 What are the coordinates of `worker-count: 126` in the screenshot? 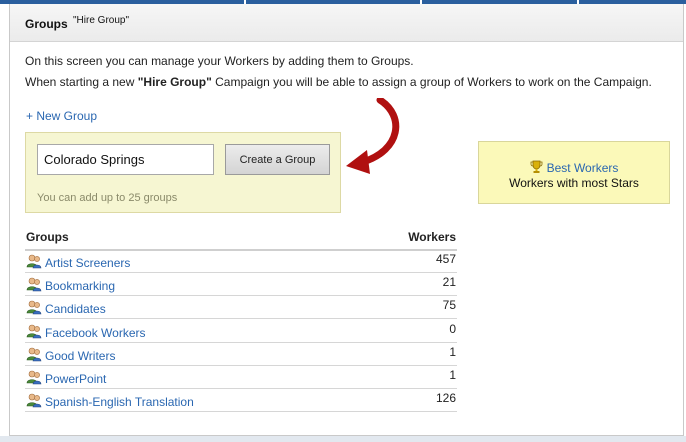 It's located at (445, 398).